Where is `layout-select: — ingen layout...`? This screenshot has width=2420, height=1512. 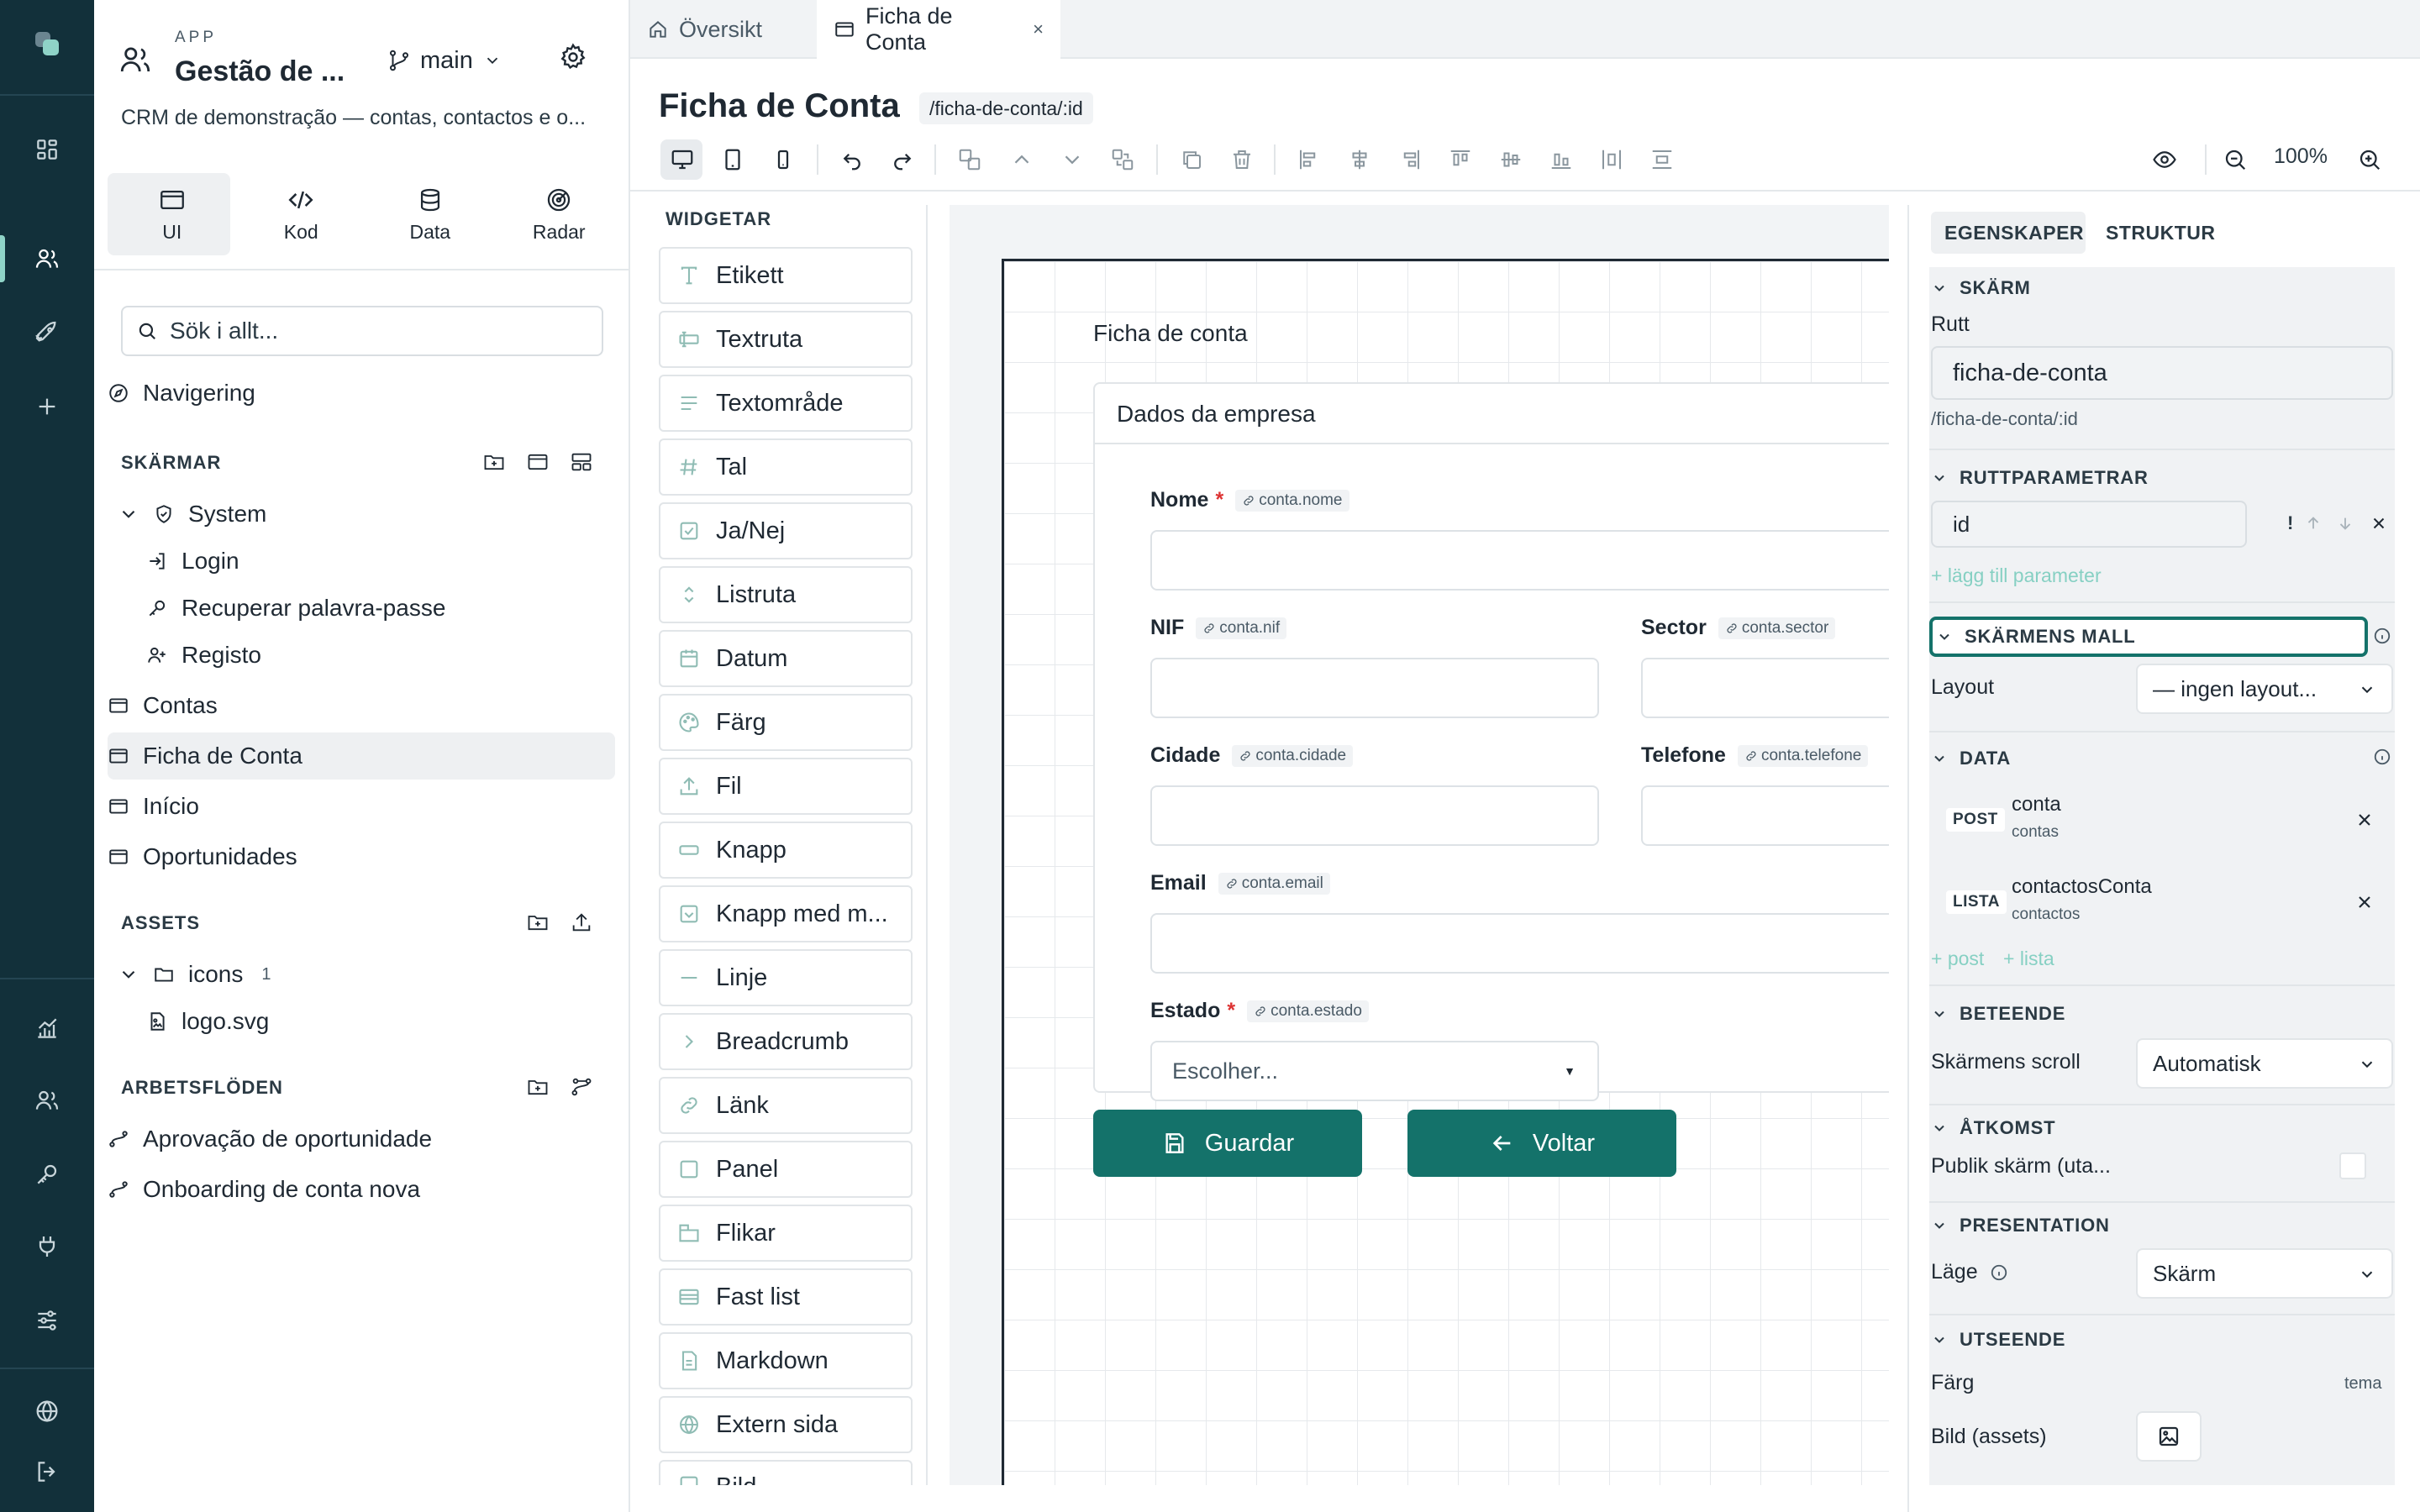 layout-select: — ingen layout... is located at coordinates (2265, 689).